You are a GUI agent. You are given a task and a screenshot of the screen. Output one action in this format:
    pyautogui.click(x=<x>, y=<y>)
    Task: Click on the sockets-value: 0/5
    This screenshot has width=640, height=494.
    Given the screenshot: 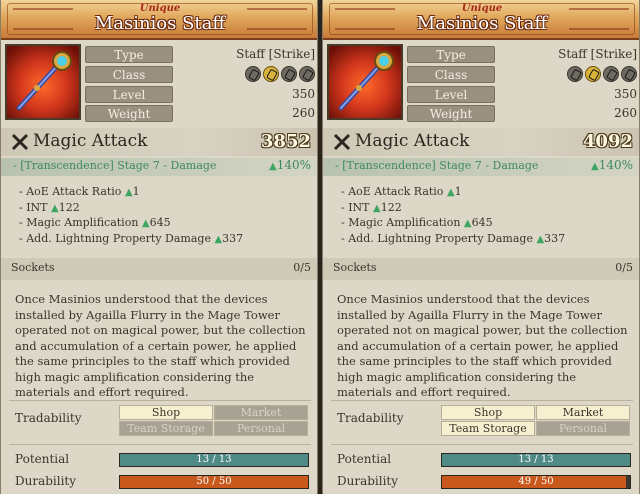 What is the action you would take?
    pyautogui.click(x=624, y=267)
    